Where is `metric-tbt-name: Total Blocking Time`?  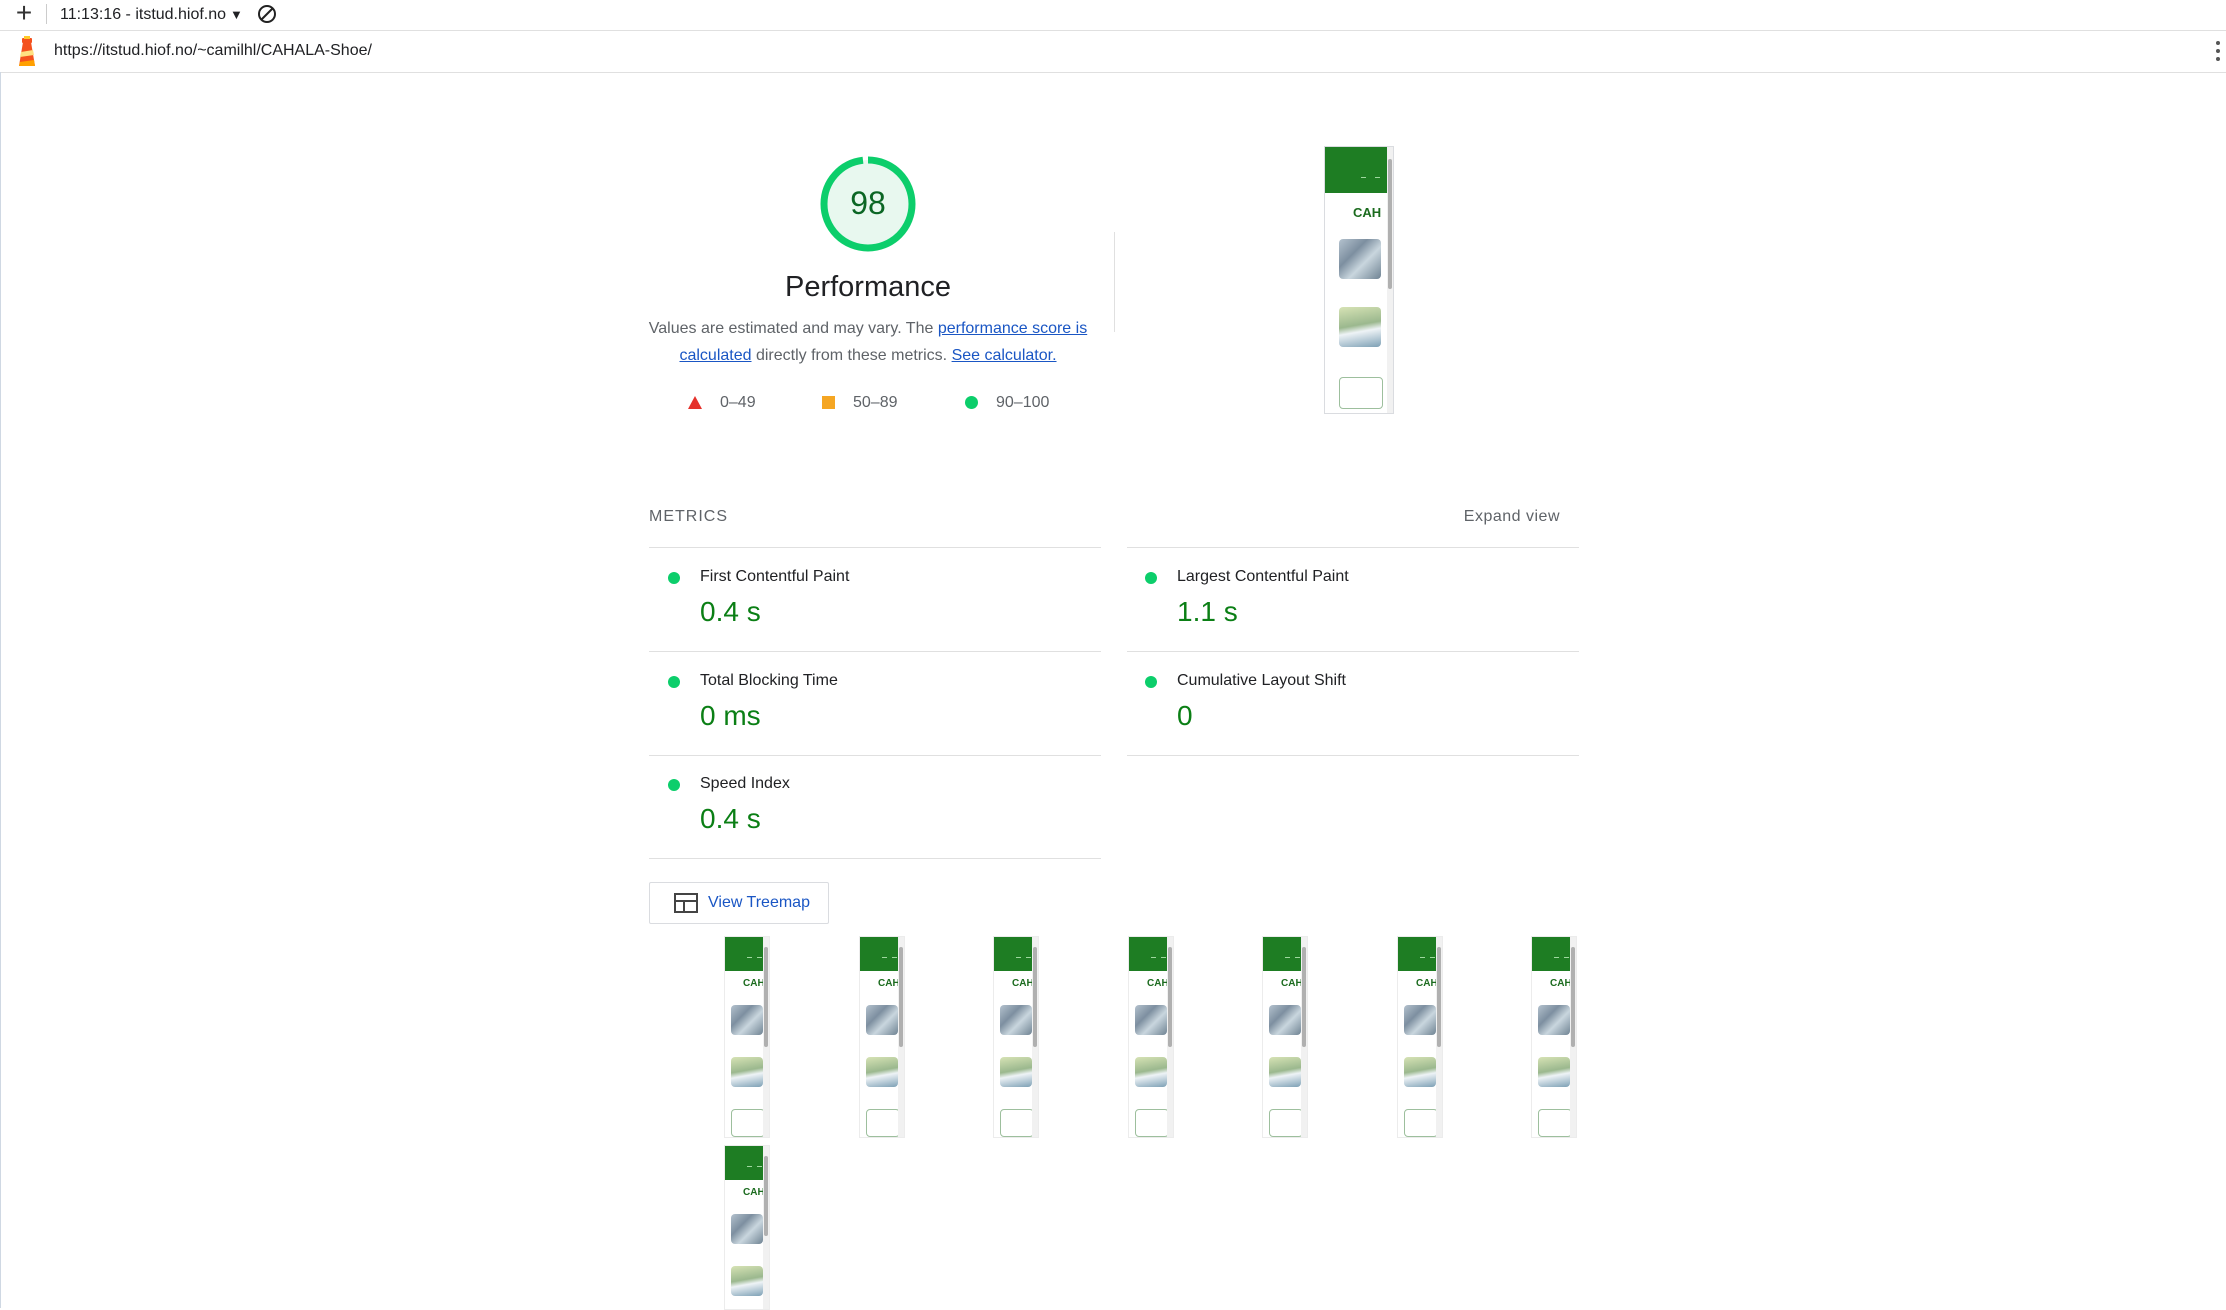 metric-tbt-name: Total Blocking Time is located at coordinates (769, 680).